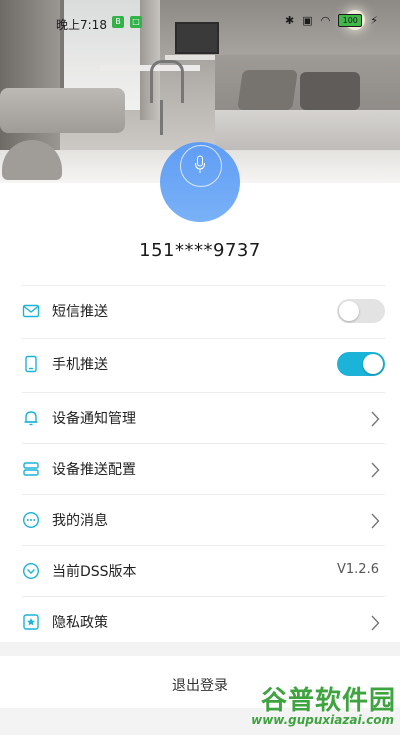 The height and width of the screenshot is (735, 400). Describe the element at coordinates (350, 20) in the screenshot. I see `battery-icon: 100` at that location.